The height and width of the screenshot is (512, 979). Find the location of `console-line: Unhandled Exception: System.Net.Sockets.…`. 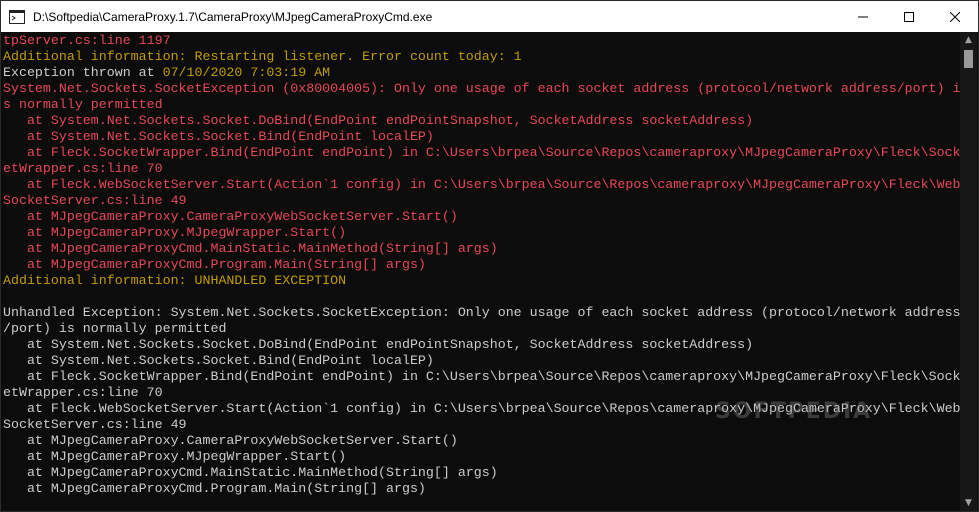

console-line: Unhandled Exception: System.Net.Sockets.… is located at coordinates (482, 313).